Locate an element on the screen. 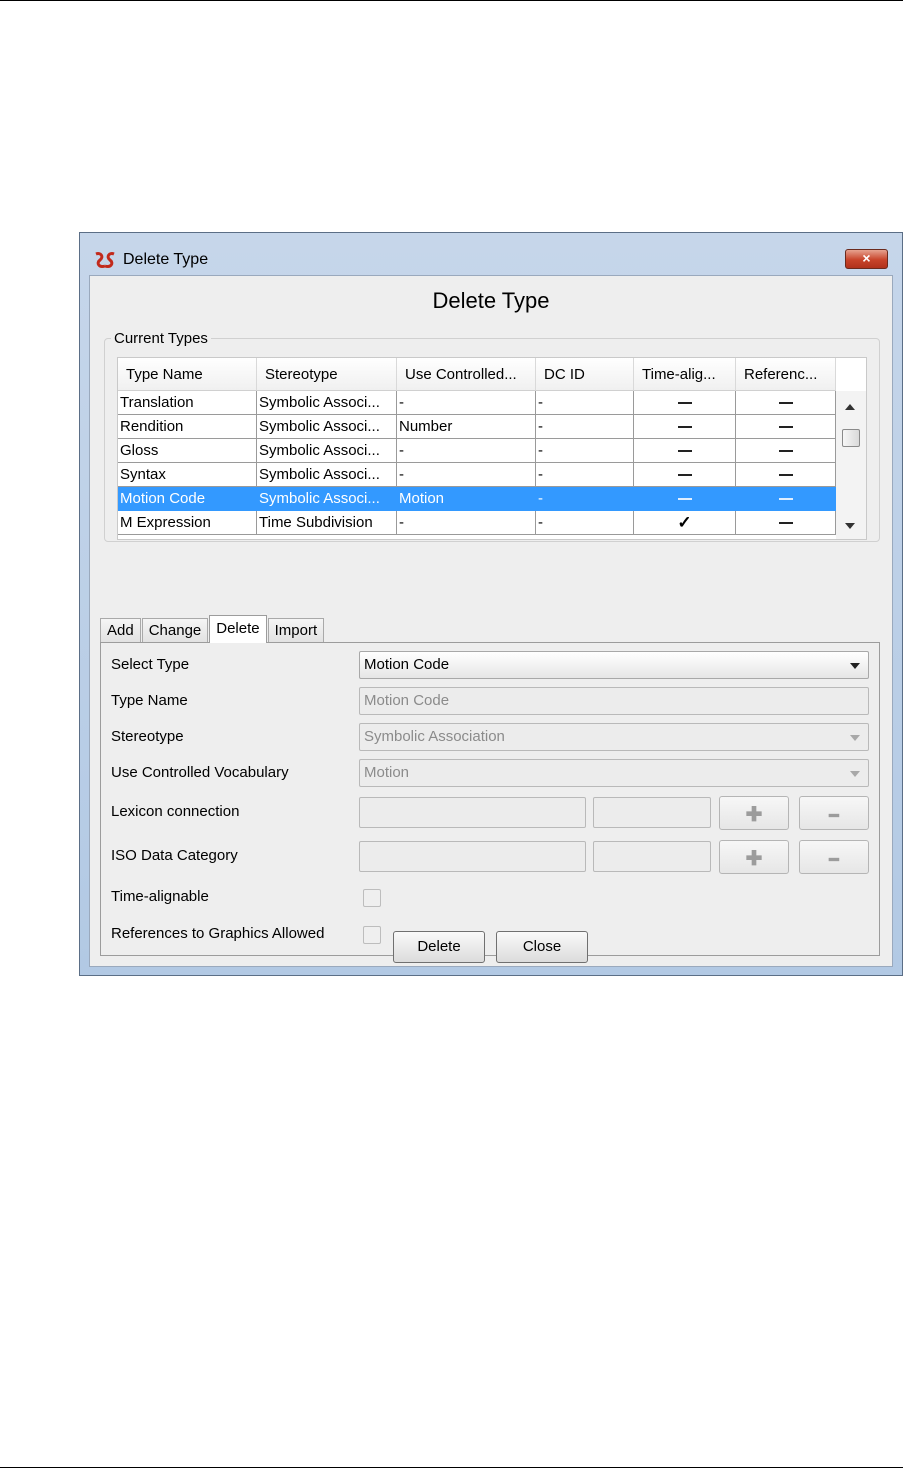 The height and width of the screenshot is (1484, 903). select-type-label: Select Type is located at coordinates (150, 664).